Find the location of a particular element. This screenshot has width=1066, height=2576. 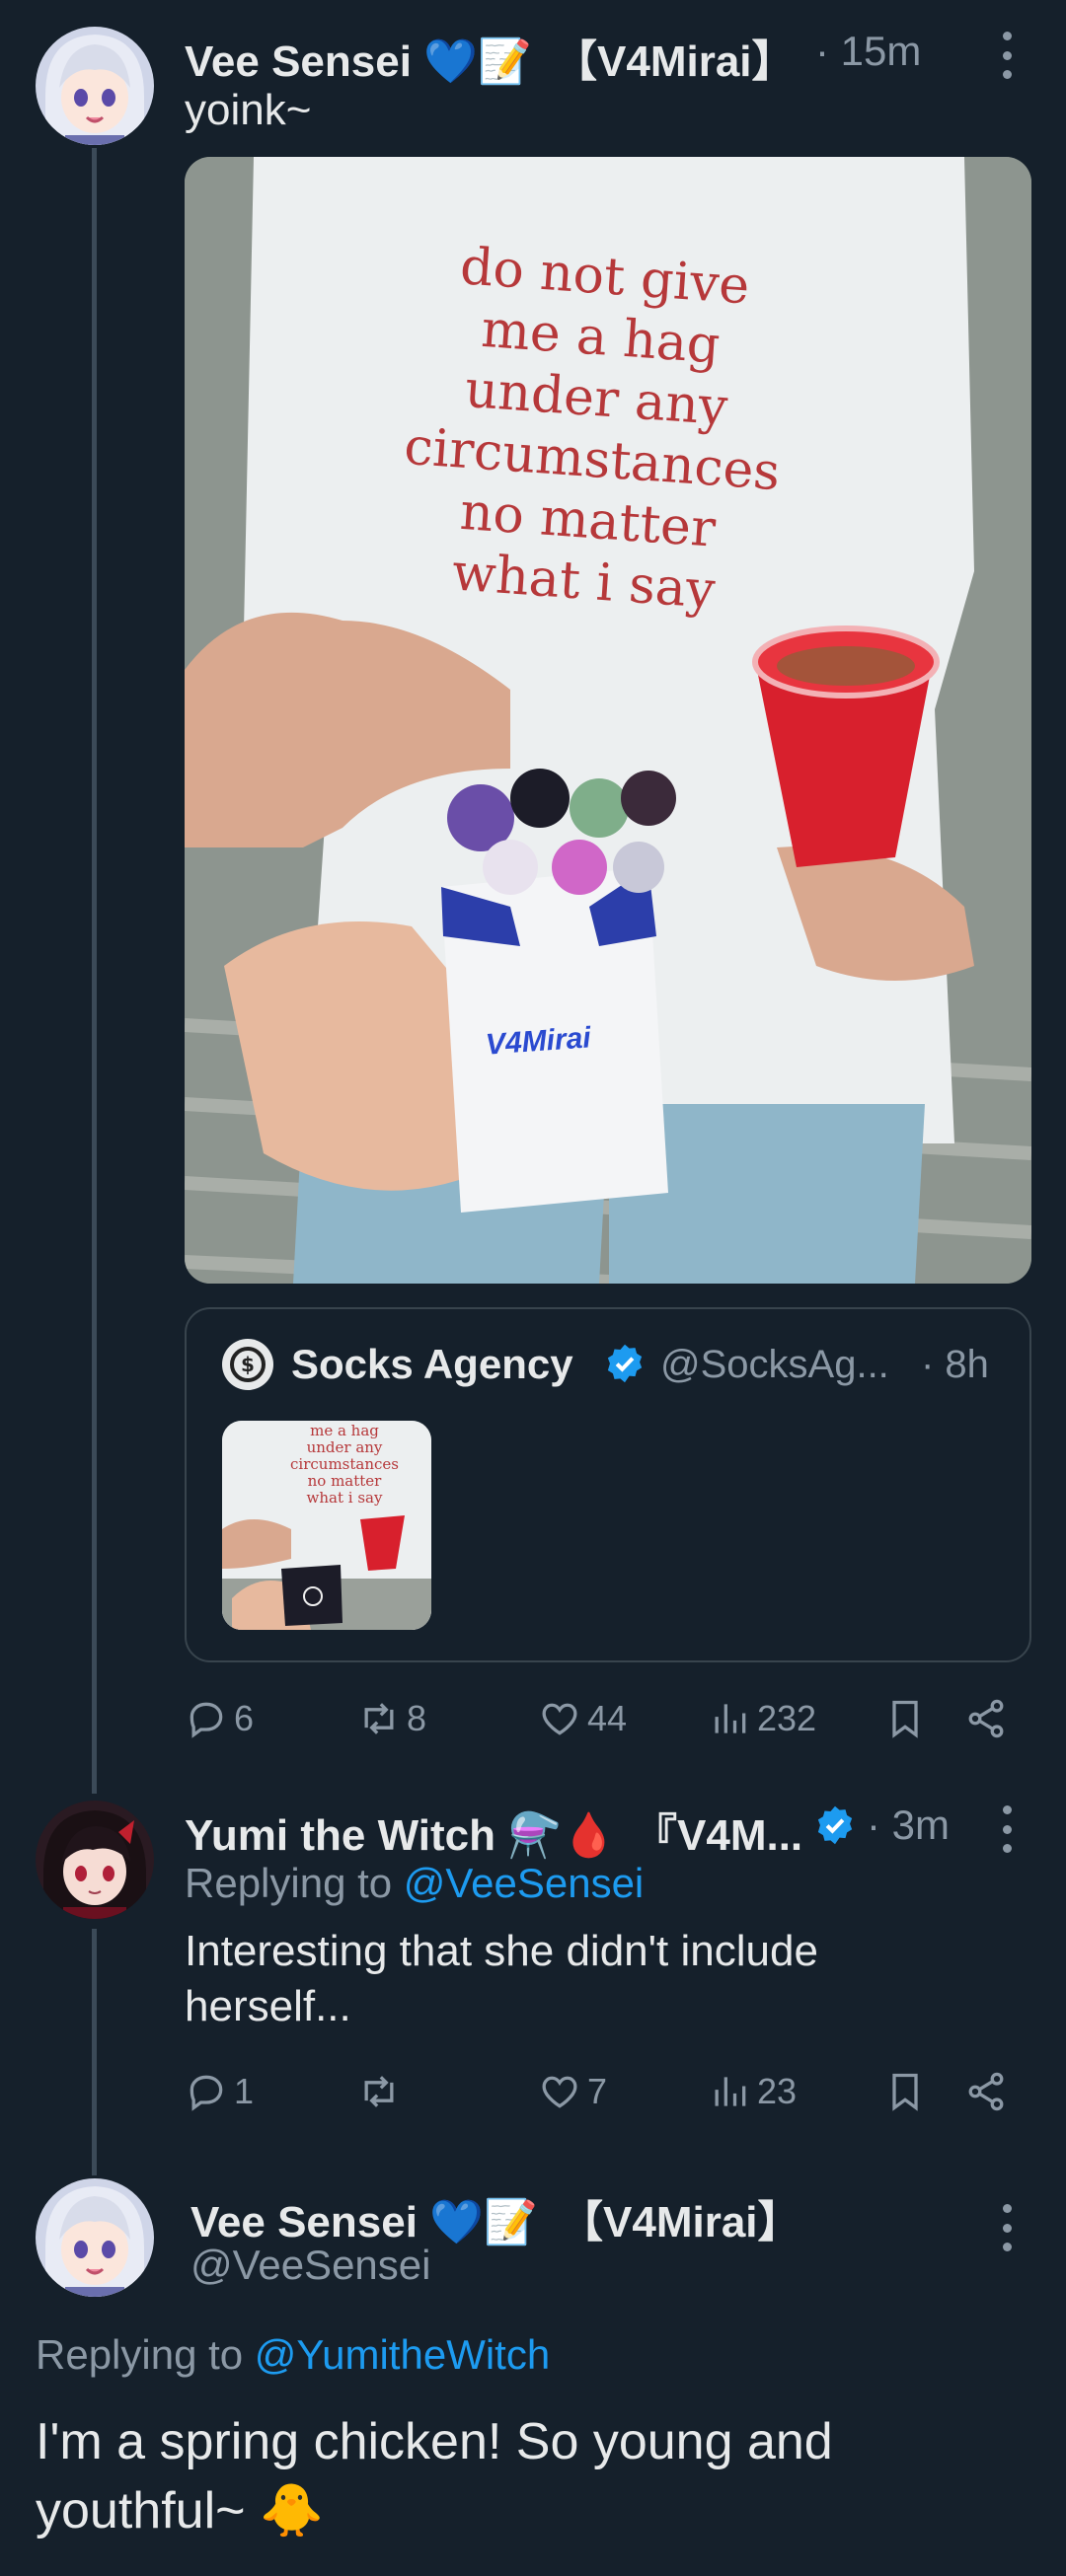

tweet-text-line: Interesting that she didn't include is located at coordinates (501, 1951).